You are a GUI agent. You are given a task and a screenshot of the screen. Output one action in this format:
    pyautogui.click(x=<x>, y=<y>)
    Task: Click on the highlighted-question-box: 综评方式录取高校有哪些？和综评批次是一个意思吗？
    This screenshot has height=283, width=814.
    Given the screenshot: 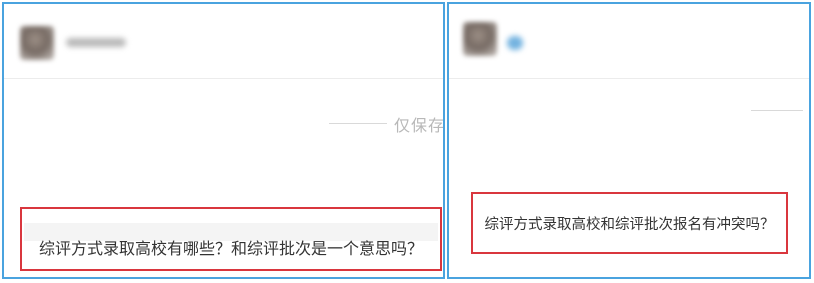 What is the action you would take?
    pyautogui.click(x=231, y=239)
    